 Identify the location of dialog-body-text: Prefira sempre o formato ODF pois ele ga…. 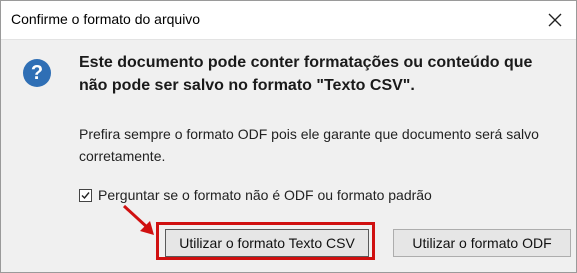
(309, 145).